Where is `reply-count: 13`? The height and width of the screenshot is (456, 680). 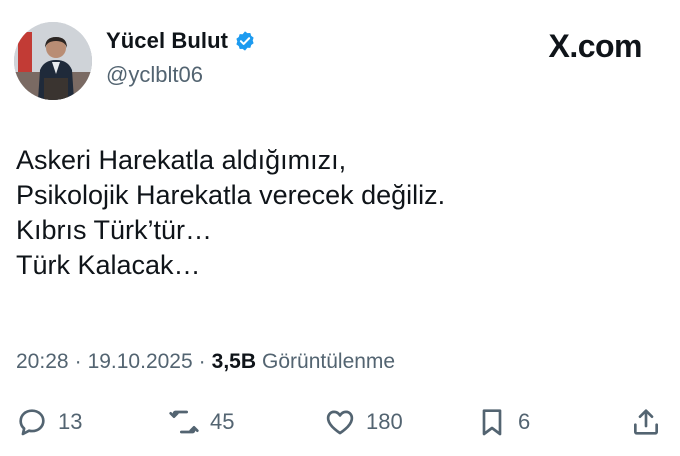
reply-count: 13 is located at coordinates (70, 421).